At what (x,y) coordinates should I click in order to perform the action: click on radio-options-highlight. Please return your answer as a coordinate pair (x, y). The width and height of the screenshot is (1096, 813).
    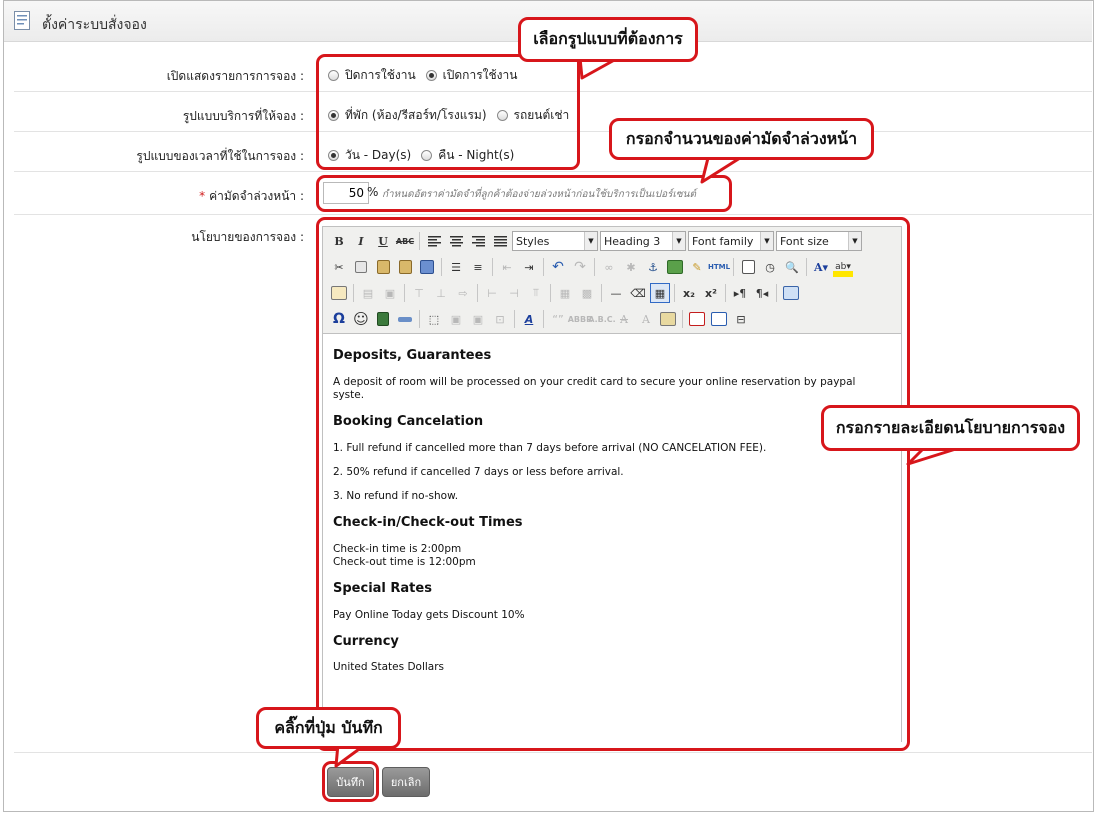
    Looking at the image, I should click on (448, 112).